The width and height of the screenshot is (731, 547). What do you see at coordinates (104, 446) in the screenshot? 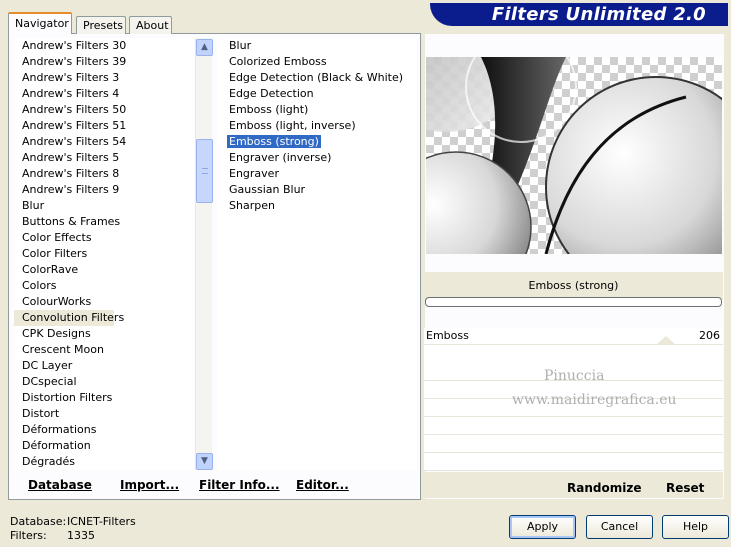
I see `category-item: Déformation` at bounding box center [104, 446].